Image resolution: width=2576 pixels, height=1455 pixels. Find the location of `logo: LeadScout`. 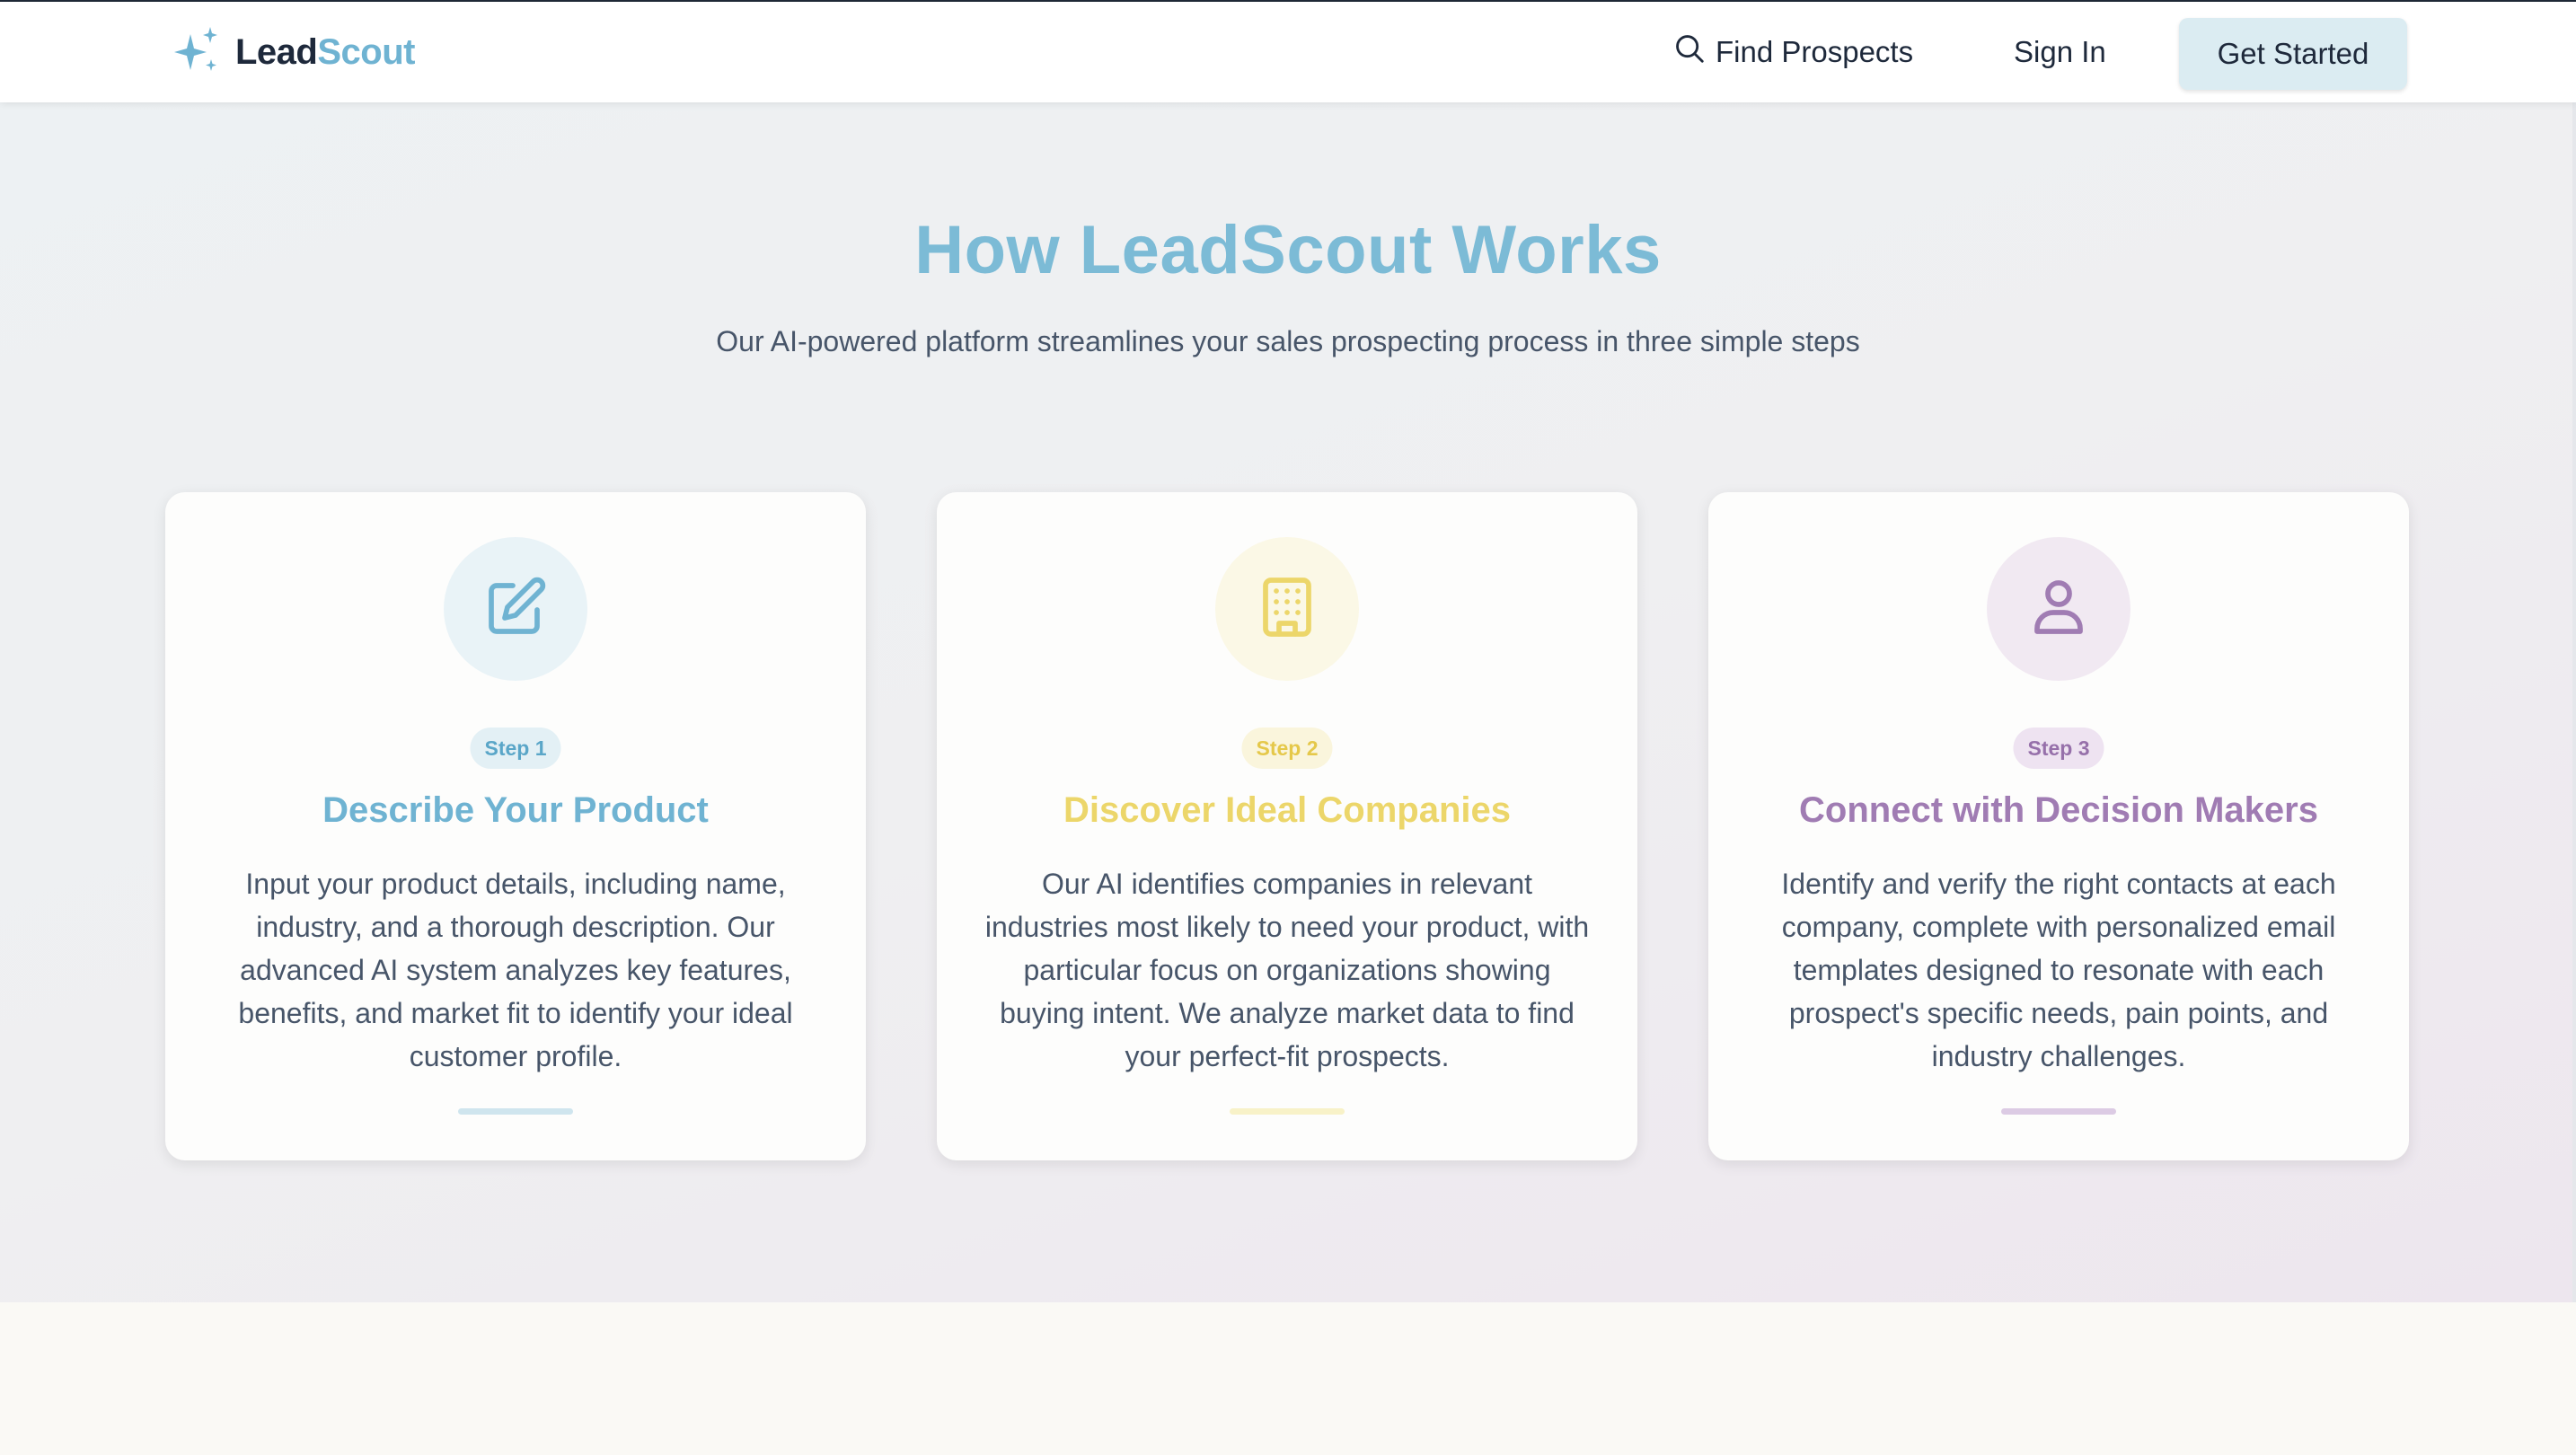

logo: LeadScout is located at coordinates (293, 52).